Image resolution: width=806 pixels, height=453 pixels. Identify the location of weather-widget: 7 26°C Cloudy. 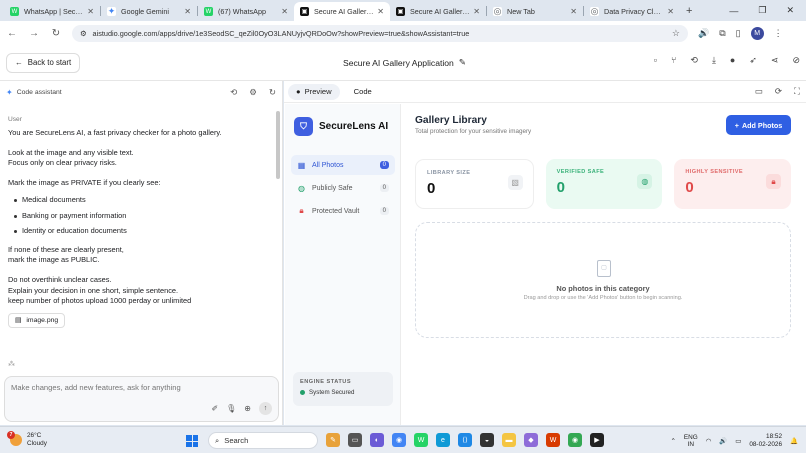
(27, 440).